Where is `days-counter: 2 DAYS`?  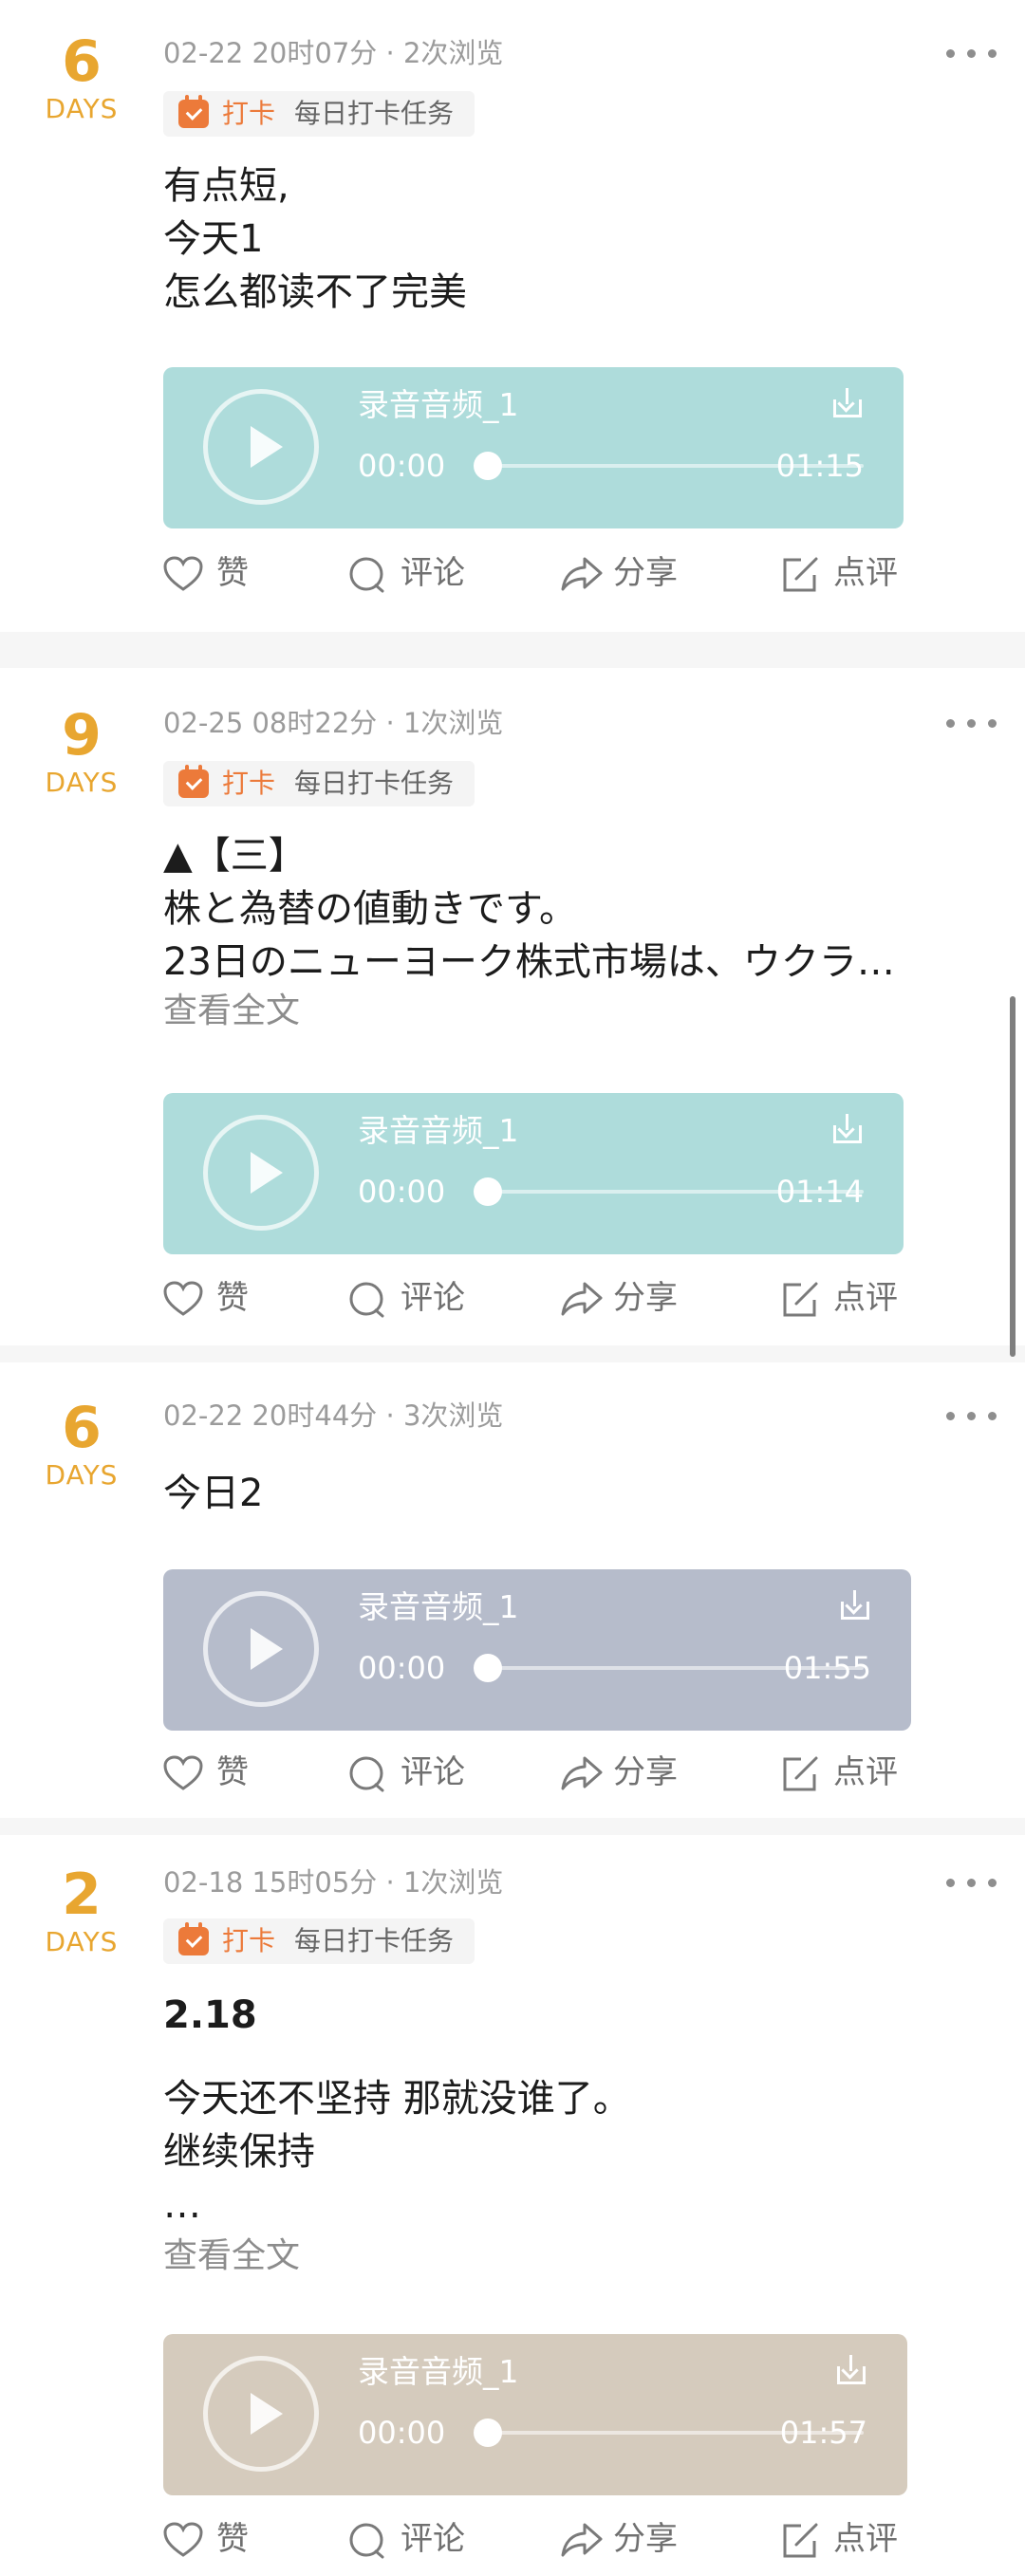 days-counter: 2 DAYS is located at coordinates (81, 1910).